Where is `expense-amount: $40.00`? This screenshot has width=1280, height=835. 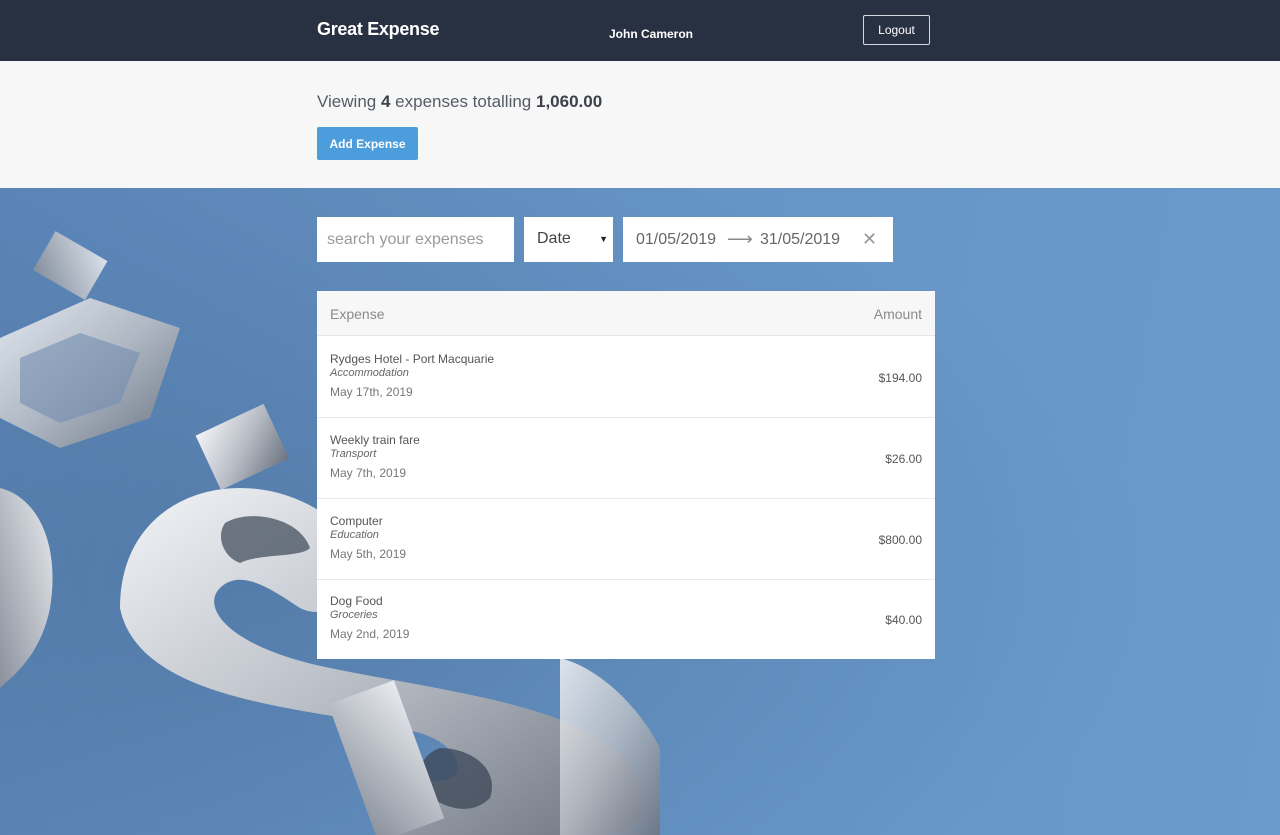 expense-amount: $40.00 is located at coordinates (903, 620).